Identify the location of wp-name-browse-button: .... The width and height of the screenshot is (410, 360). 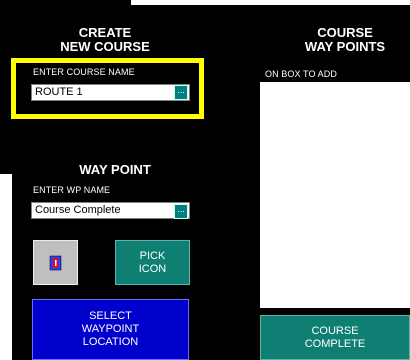
(181, 211).